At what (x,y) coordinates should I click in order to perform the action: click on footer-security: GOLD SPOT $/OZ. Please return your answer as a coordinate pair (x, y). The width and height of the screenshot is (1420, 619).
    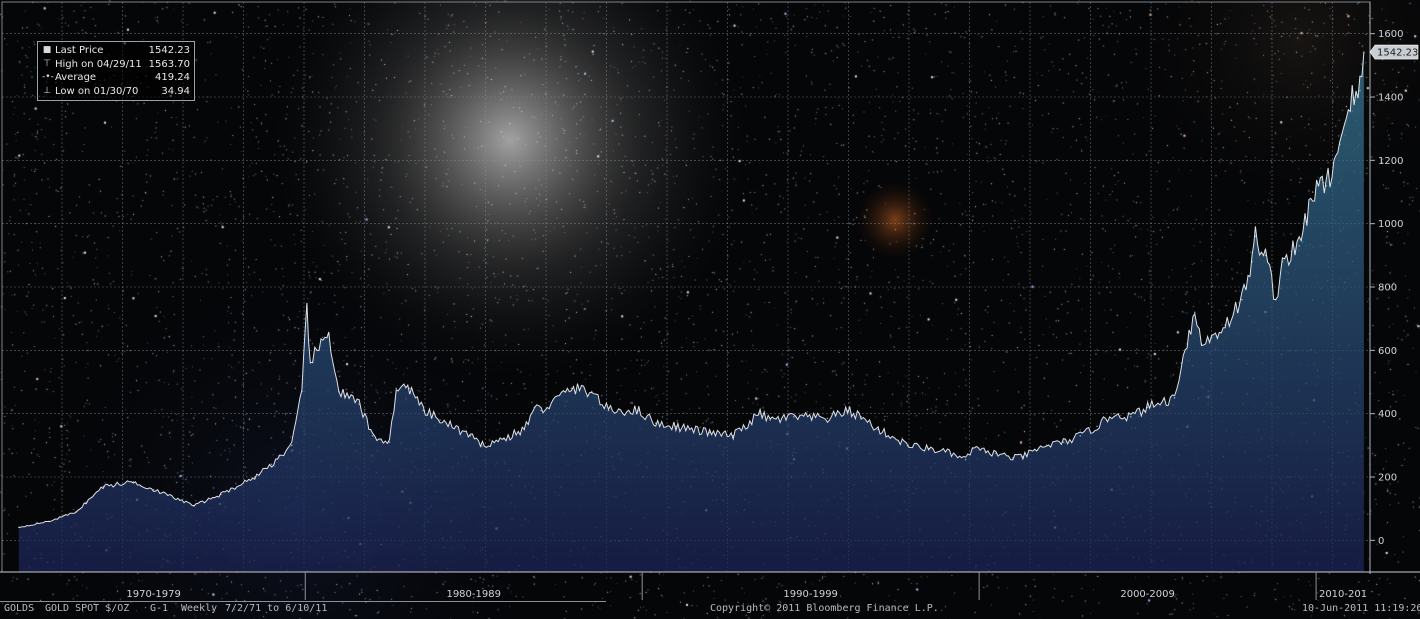
    Looking at the image, I should click on (87, 608).